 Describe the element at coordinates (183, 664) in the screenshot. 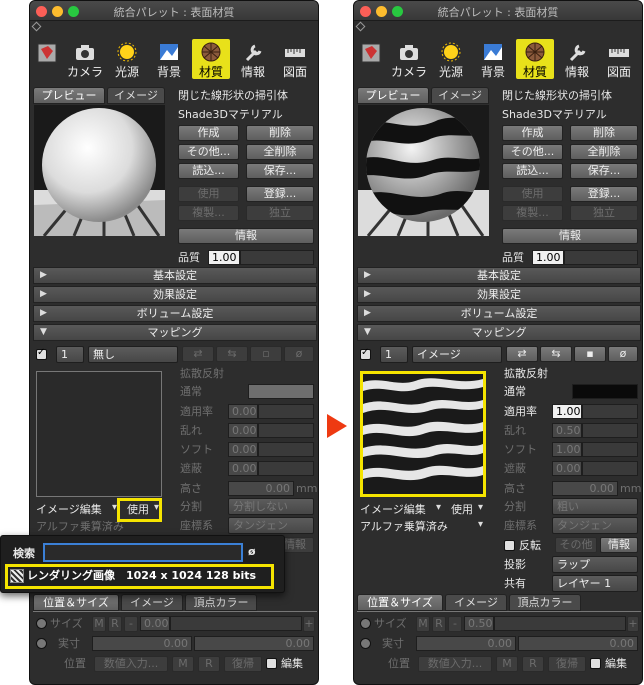

I see `position-m-button: M` at that location.